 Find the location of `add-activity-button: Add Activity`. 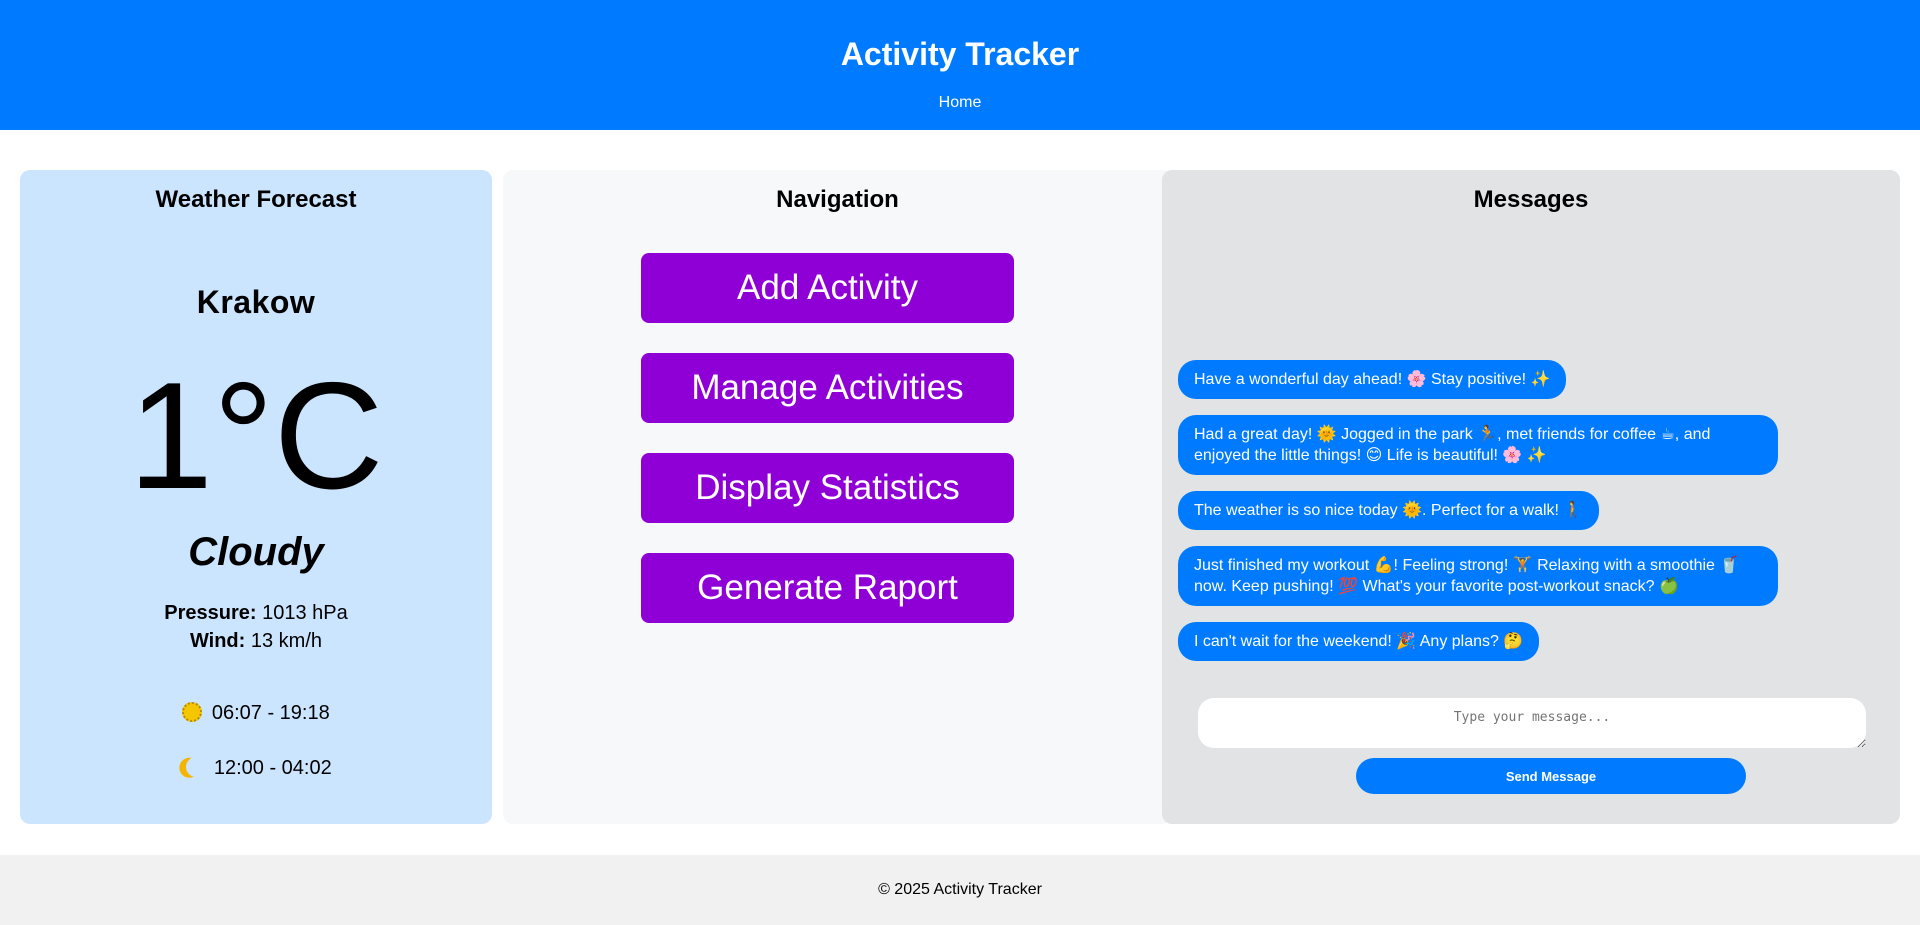

add-activity-button: Add Activity is located at coordinates (827, 288).